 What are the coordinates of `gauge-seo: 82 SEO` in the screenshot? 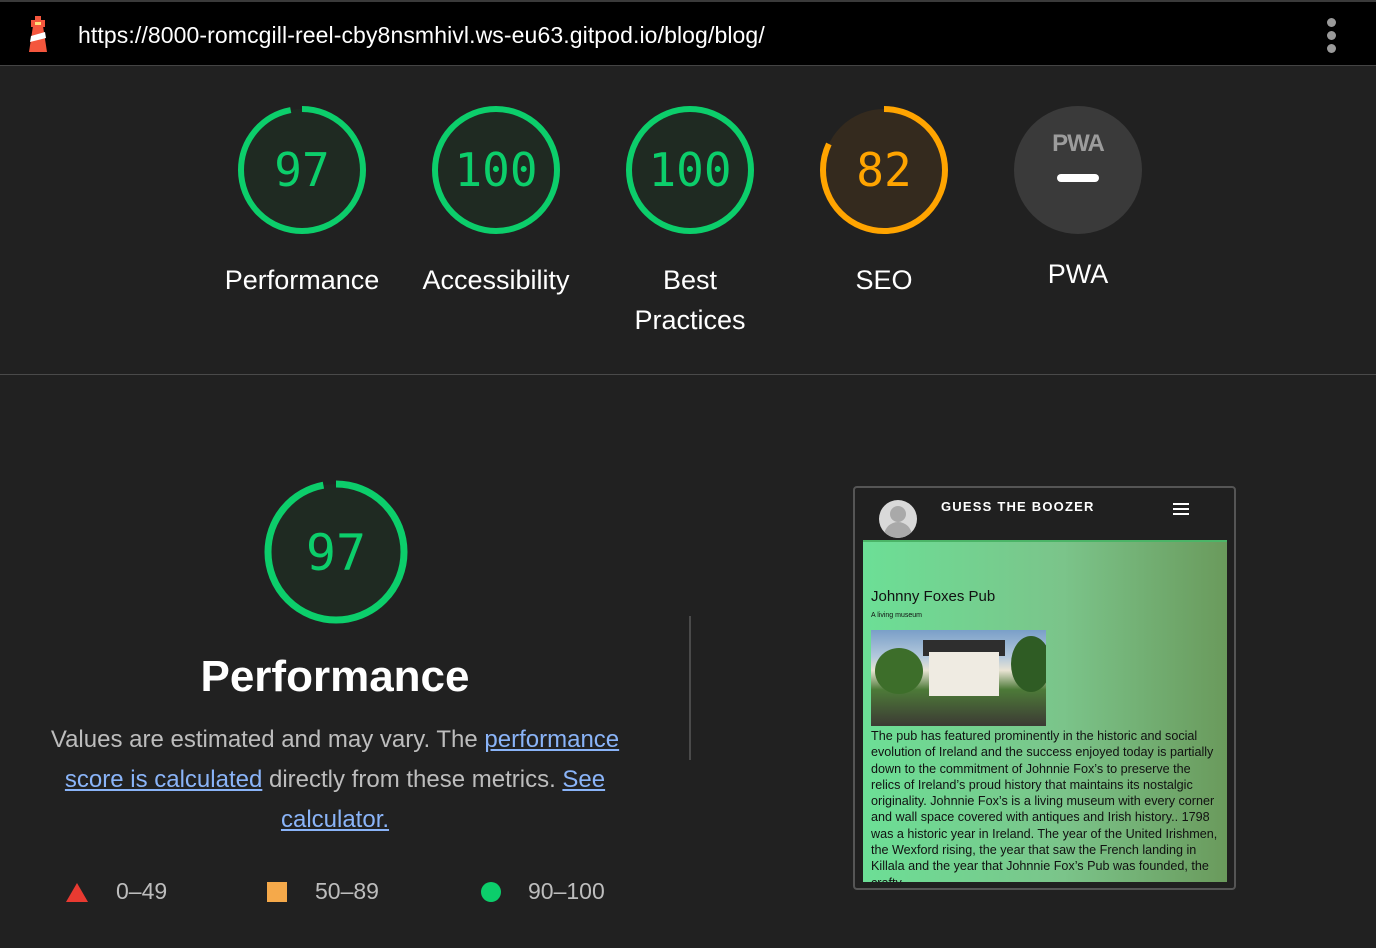 It's located at (884, 202).